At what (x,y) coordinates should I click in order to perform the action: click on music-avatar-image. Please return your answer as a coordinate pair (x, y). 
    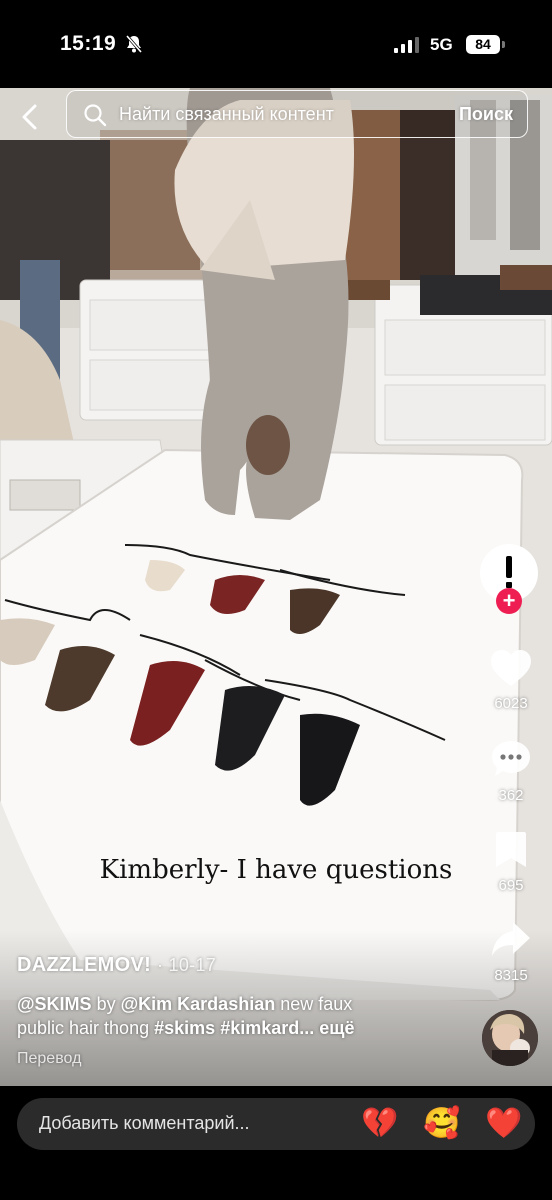
    Looking at the image, I should click on (510, 1038).